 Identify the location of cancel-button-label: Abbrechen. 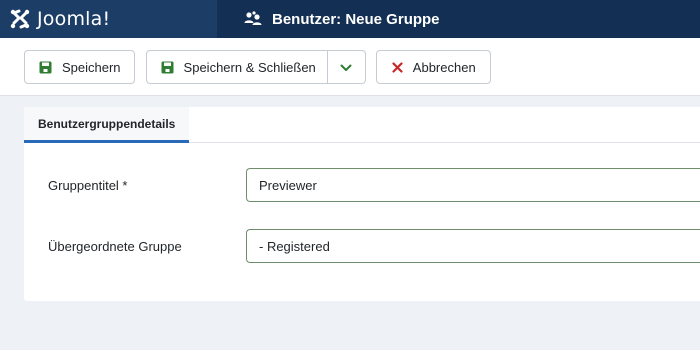
(444, 67).